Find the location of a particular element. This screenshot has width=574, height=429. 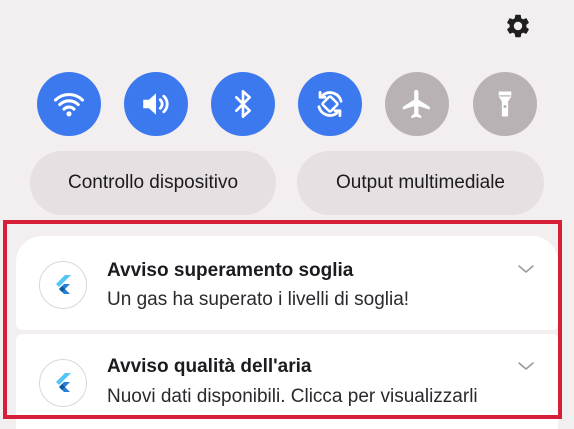

wifi-icon is located at coordinates (69, 105).